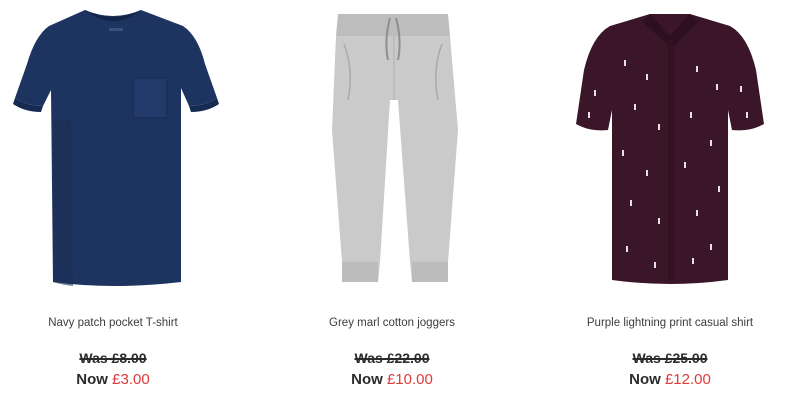 The width and height of the screenshot is (812, 404). What do you see at coordinates (131, 379) in the screenshot?
I see `now-price: £3.00` at bounding box center [131, 379].